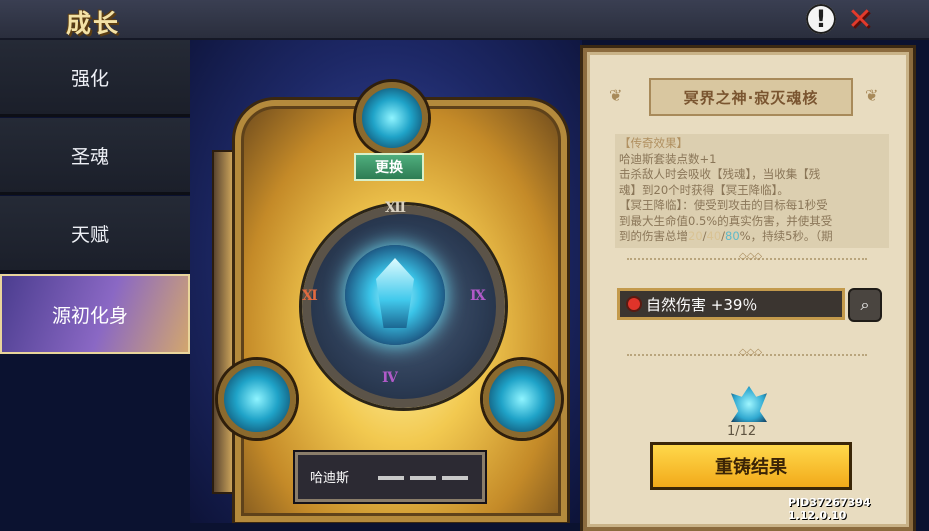 The height and width of the screenshot is (531, 929). I want to click on close-button: ✕, so click(860, 19).